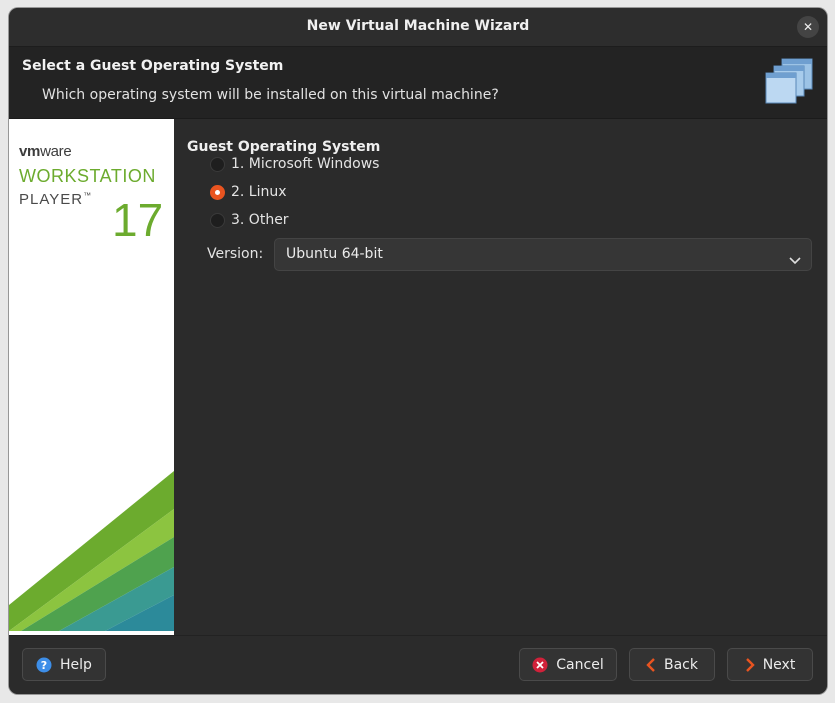 The height and width of the screenshot is (703, 835). Describe the element at coordinates (750, 664) in the screenshot. I see `chevron-right-icon` at that location.